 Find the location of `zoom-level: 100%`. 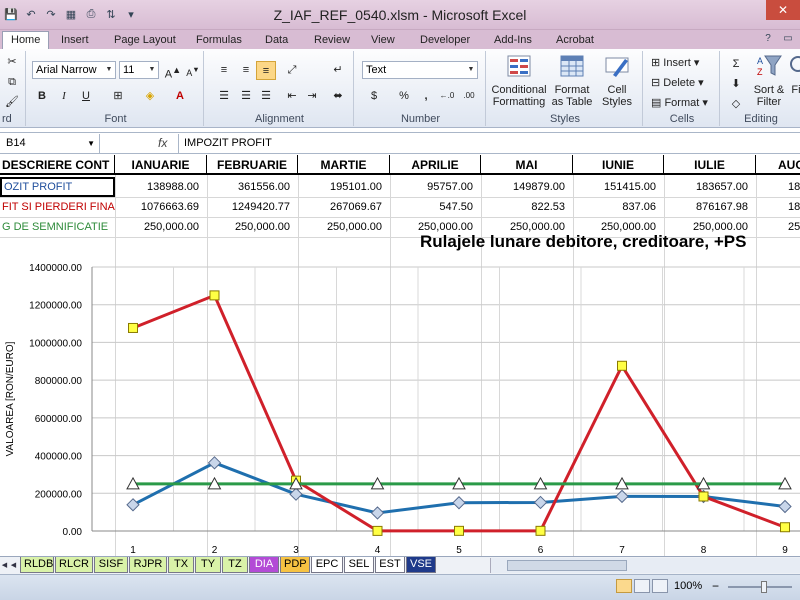

zoom-level: 100% is located at coordinates (688, 586).